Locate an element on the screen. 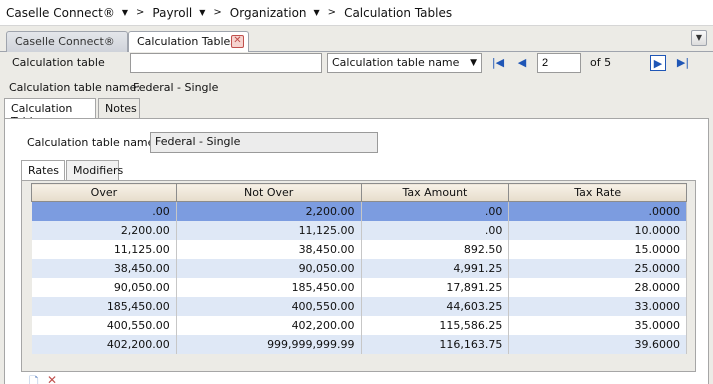 The width and height of the screenshot is (713, 384). table-row: 400,550.00 402,200.00 115,586.25 35.0000 is located at coordinates (359, 325).